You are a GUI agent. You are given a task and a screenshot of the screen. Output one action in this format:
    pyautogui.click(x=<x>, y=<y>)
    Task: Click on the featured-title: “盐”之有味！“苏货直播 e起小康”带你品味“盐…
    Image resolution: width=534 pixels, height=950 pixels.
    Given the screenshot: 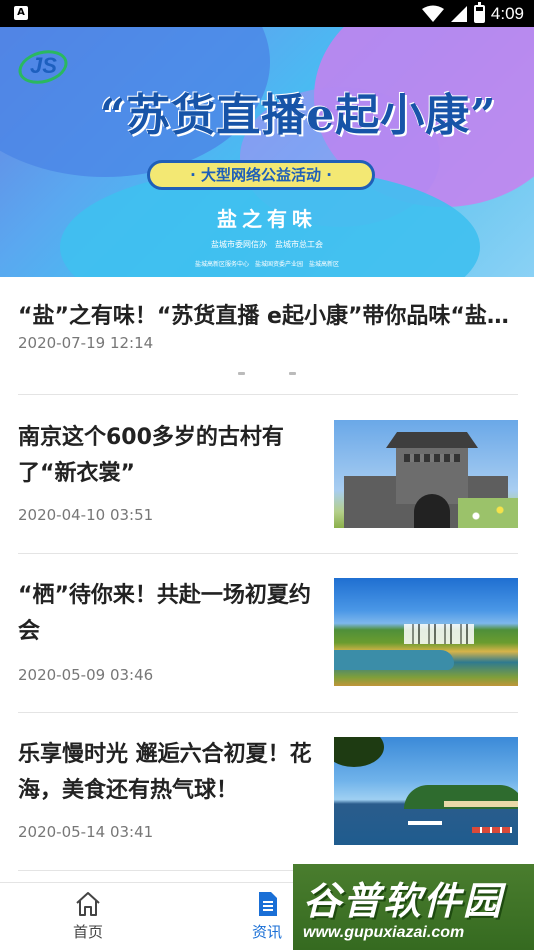 What is the action you would take?
    pyautogui.click(x=268, y=314)
    